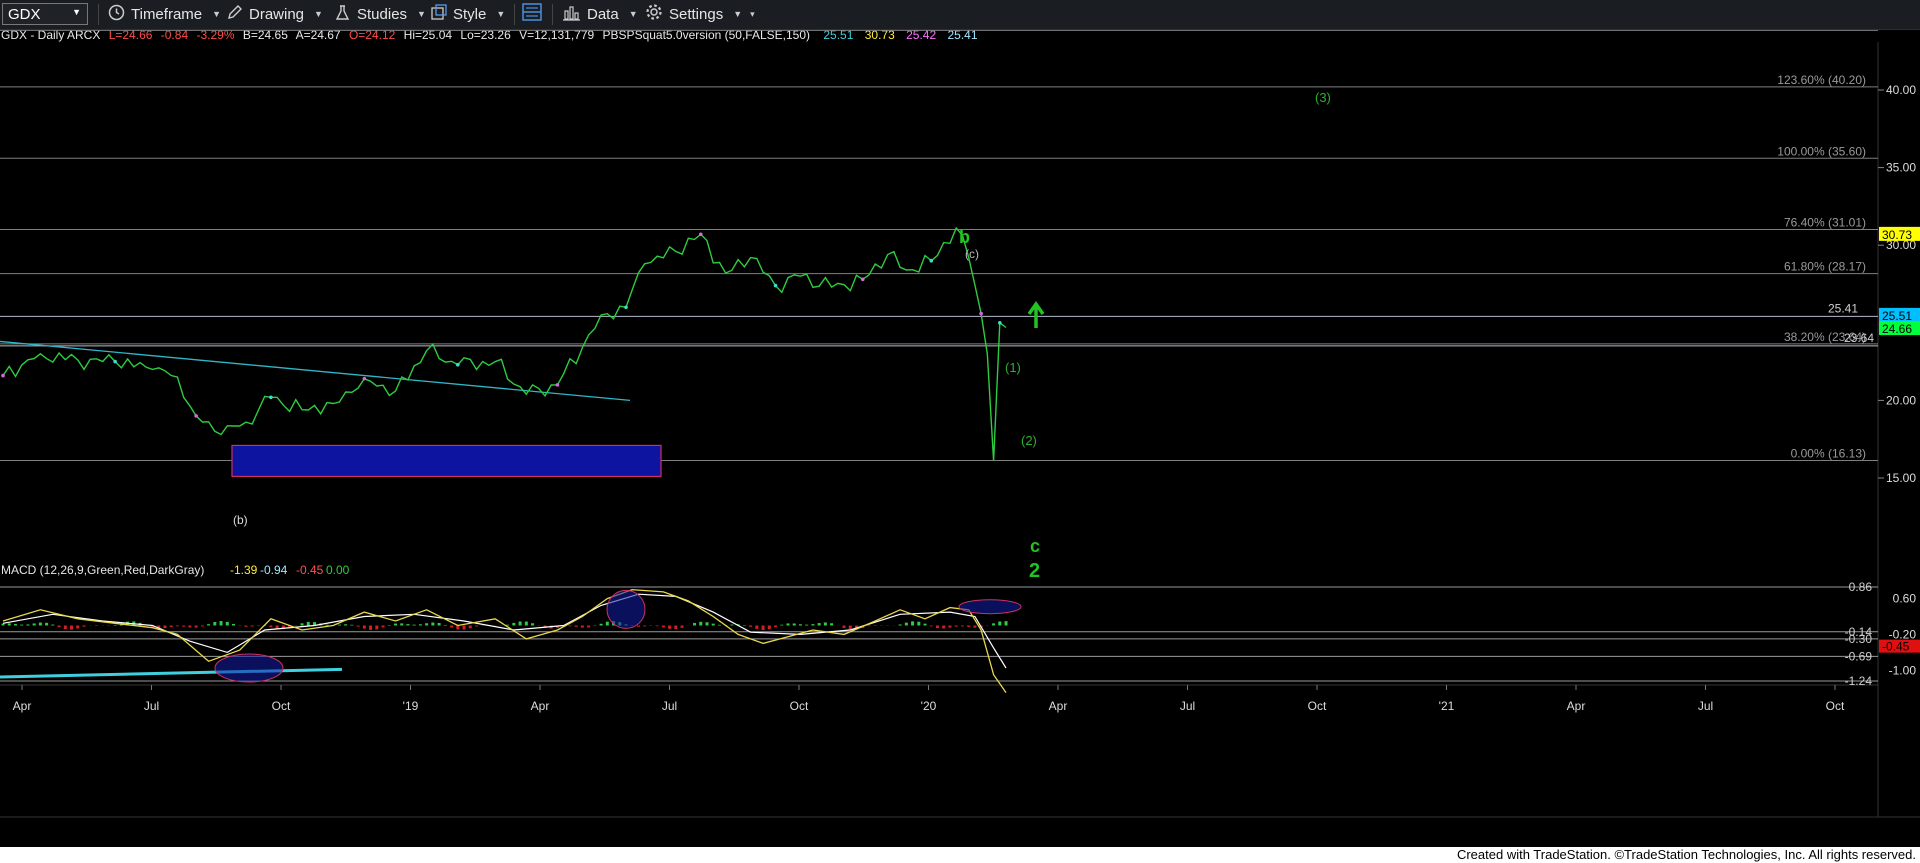 This screenshot has height=863, width=1920. Describe the element at coordinates (102, 570) in the screenshot. I see `macd-title: MACD (12,26,9,Green,Red,DarkGray)` at that location.